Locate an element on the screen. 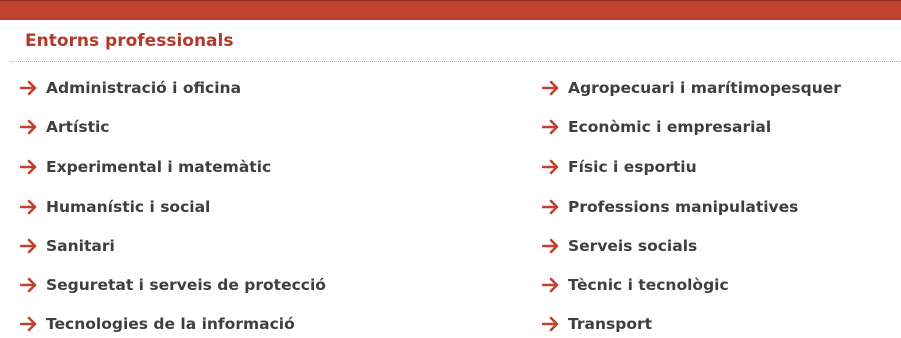 The width and height of the screenshot is (901, 338). link-agropecuari-maritimopesquer: Agropecuari i marítimopesquer is located at coordinates (691, 88).